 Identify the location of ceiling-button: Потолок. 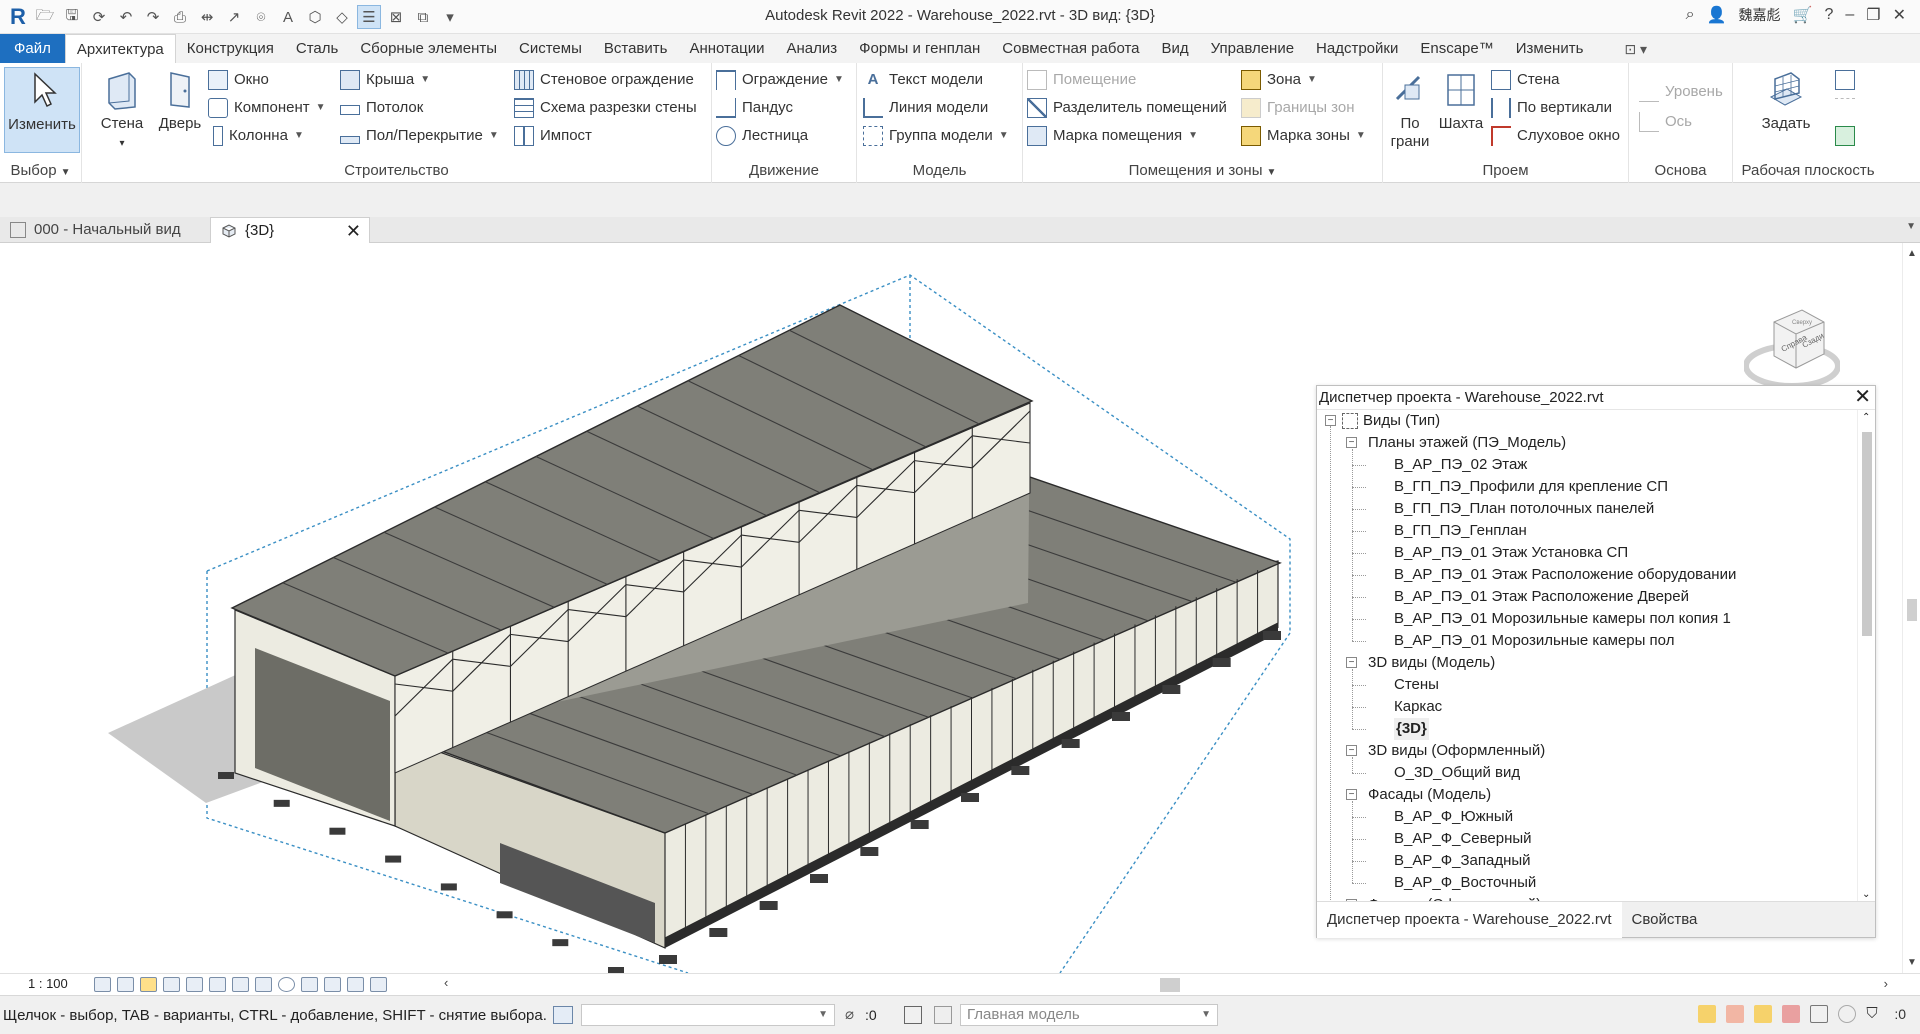
(381, 108).